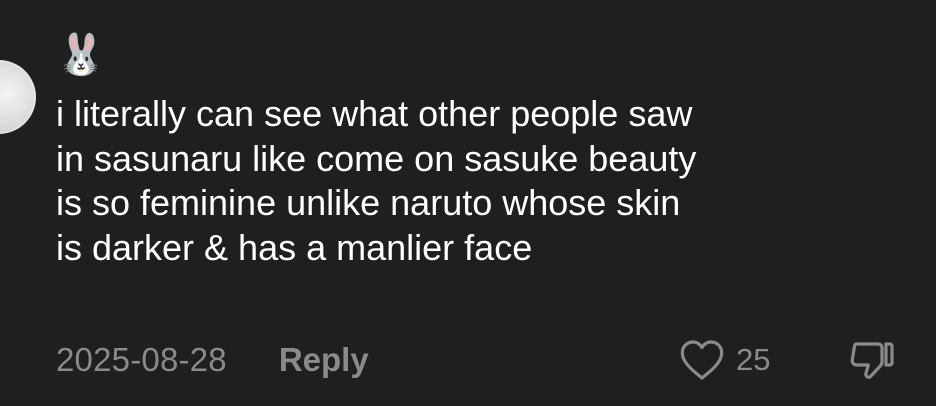  I want to click on reply-button: Reply, so click(324, 360).